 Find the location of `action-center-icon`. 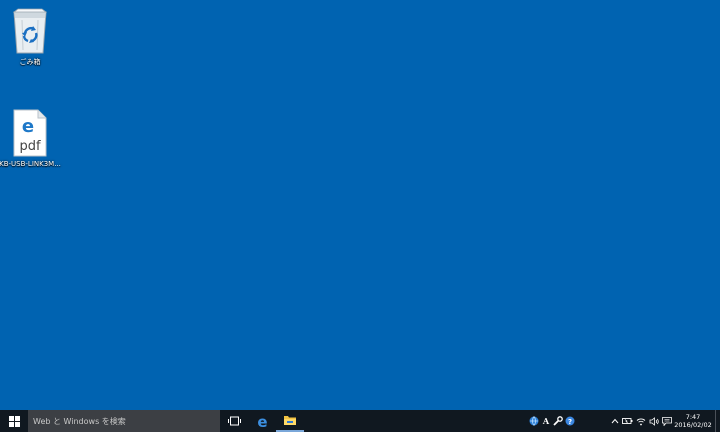

action-center-icon is located at coordinates (666, 421).